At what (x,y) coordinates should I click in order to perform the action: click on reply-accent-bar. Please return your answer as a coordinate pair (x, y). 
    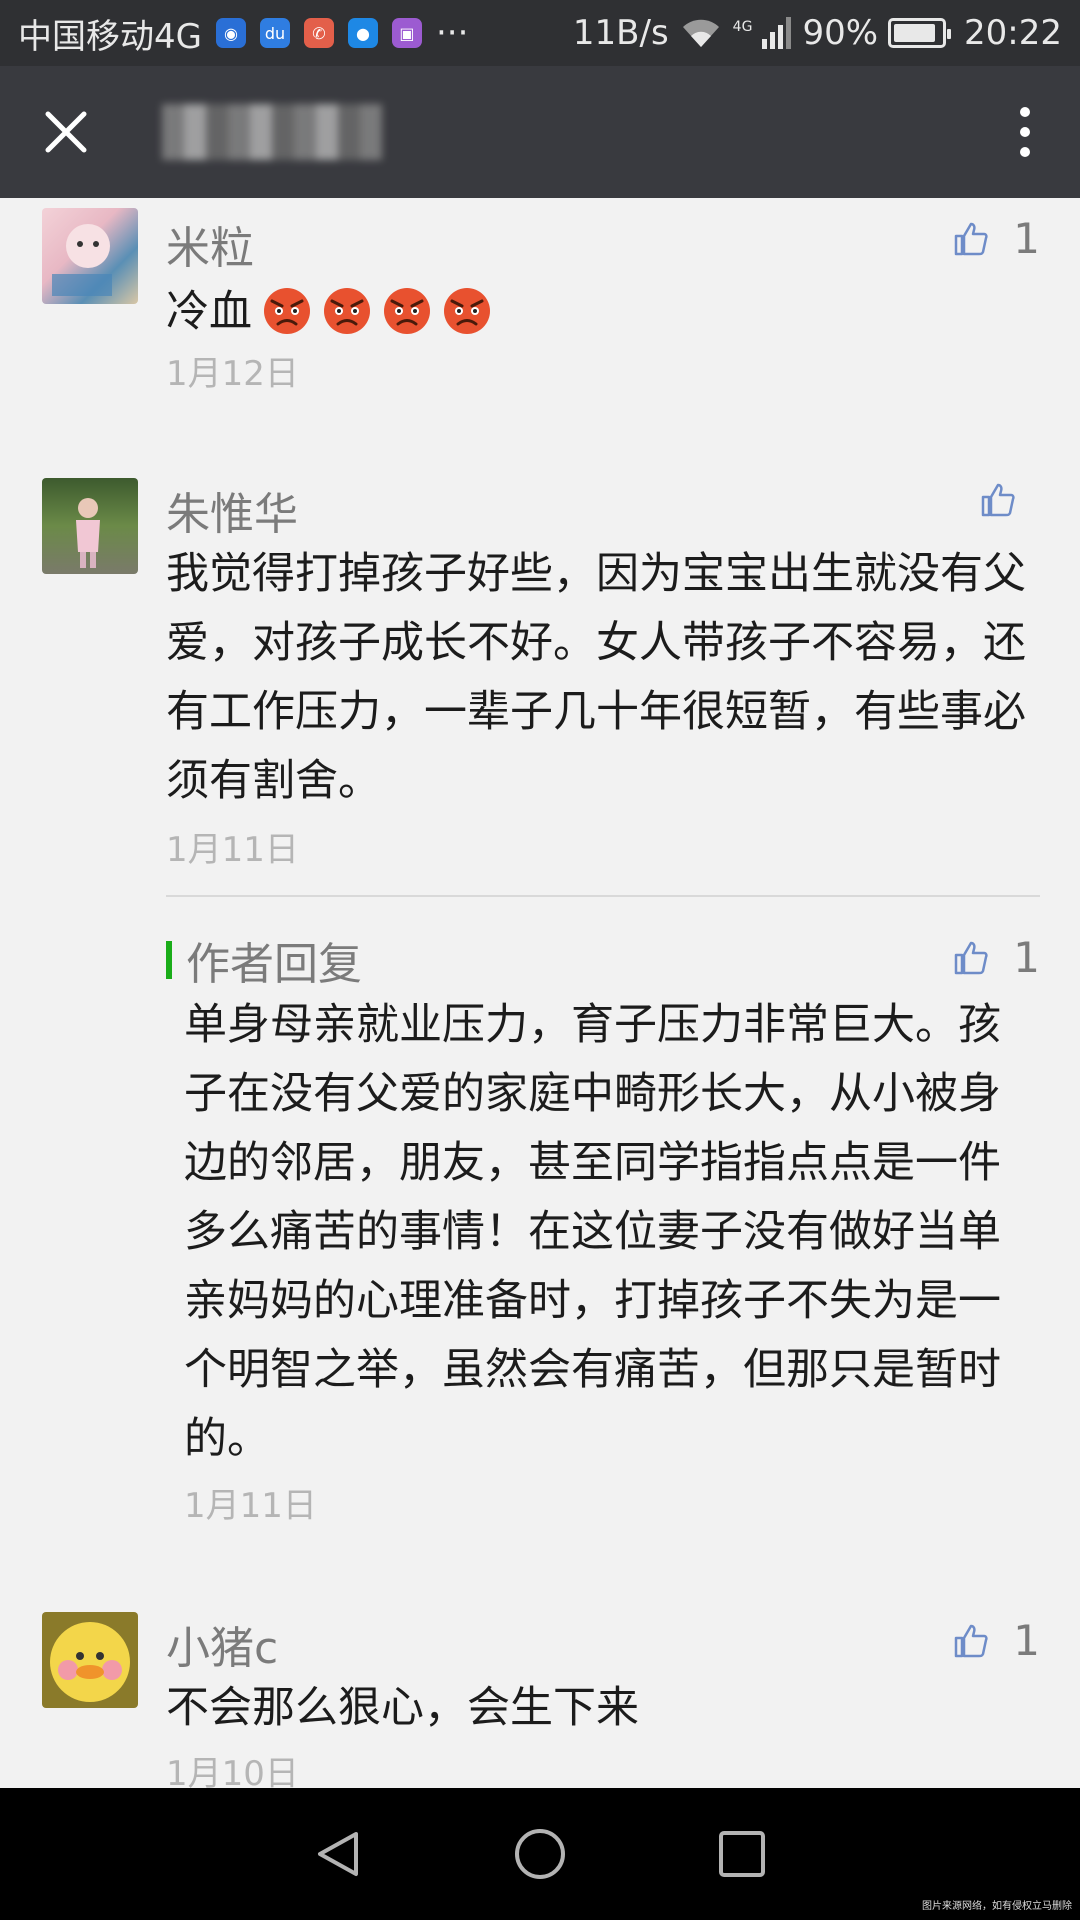
    Looking at the image, I should click on (169, 960).